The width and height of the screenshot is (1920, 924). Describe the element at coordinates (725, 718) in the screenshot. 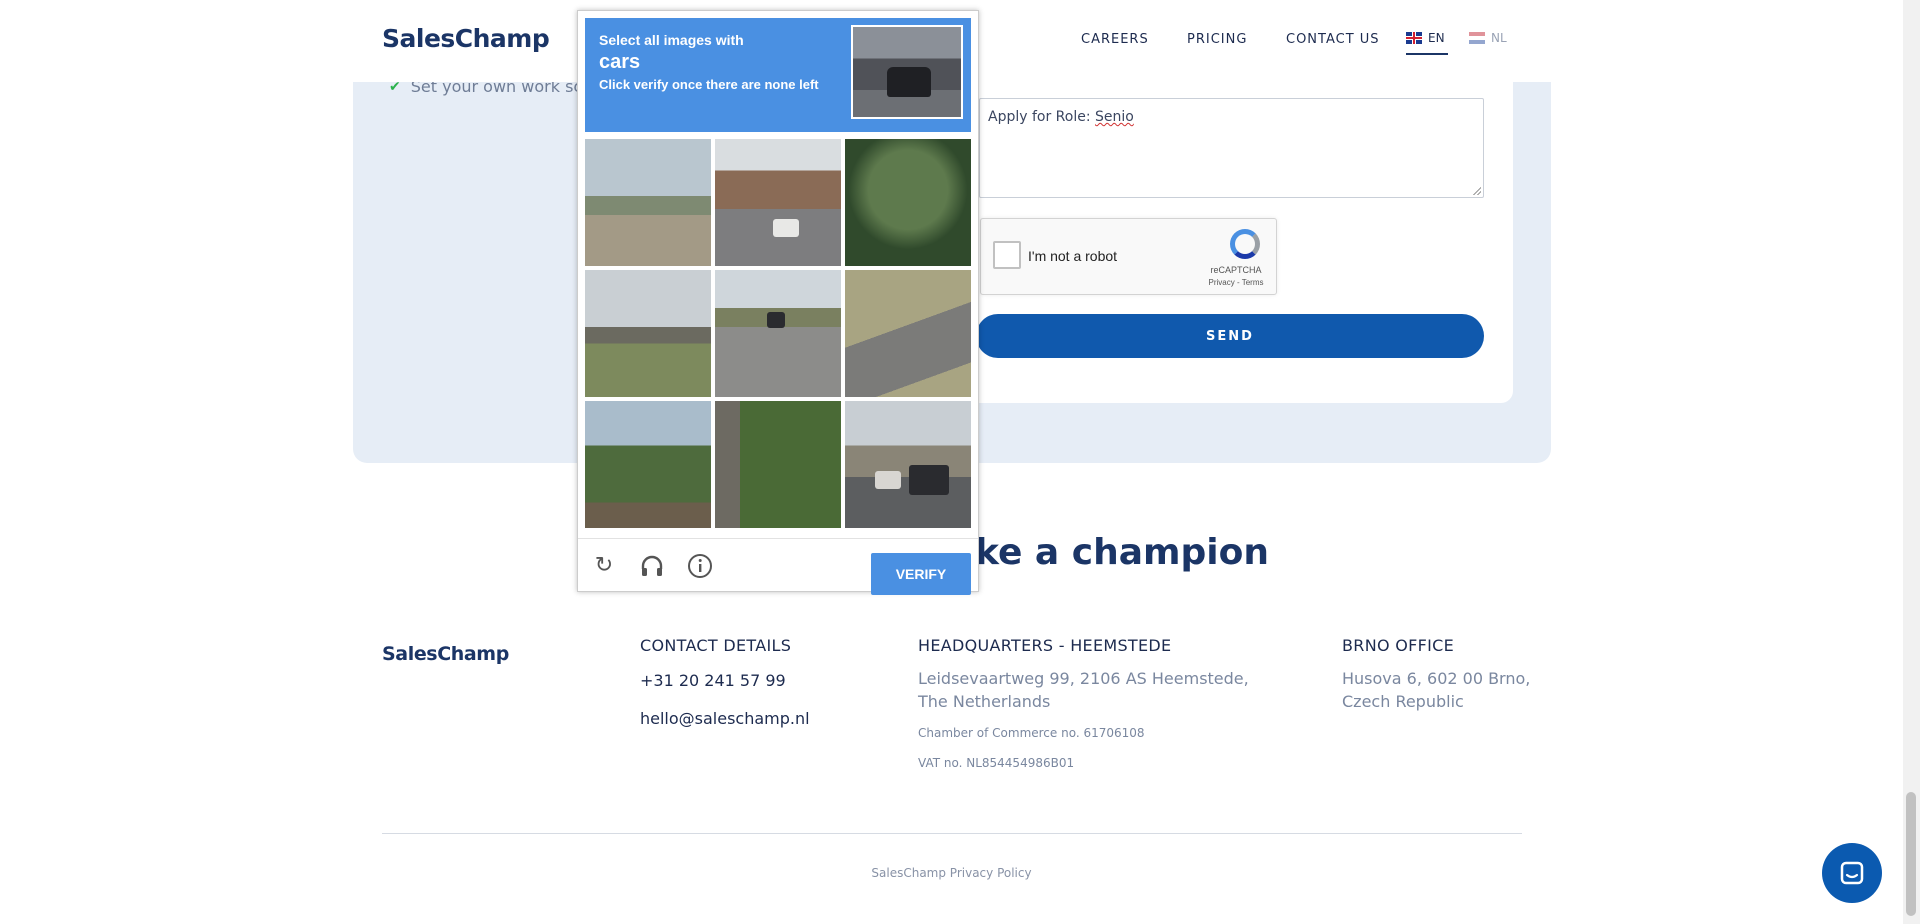

I see `contact-email: hello@saleschamp.nl` at that location.